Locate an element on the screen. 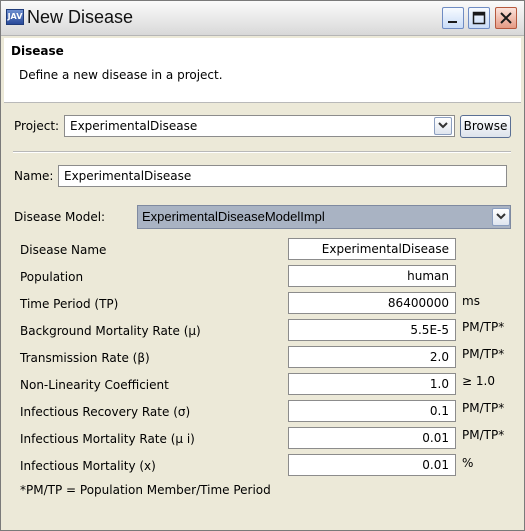  project-value: ExperimentalDisease is located at coordinates (134, 126).